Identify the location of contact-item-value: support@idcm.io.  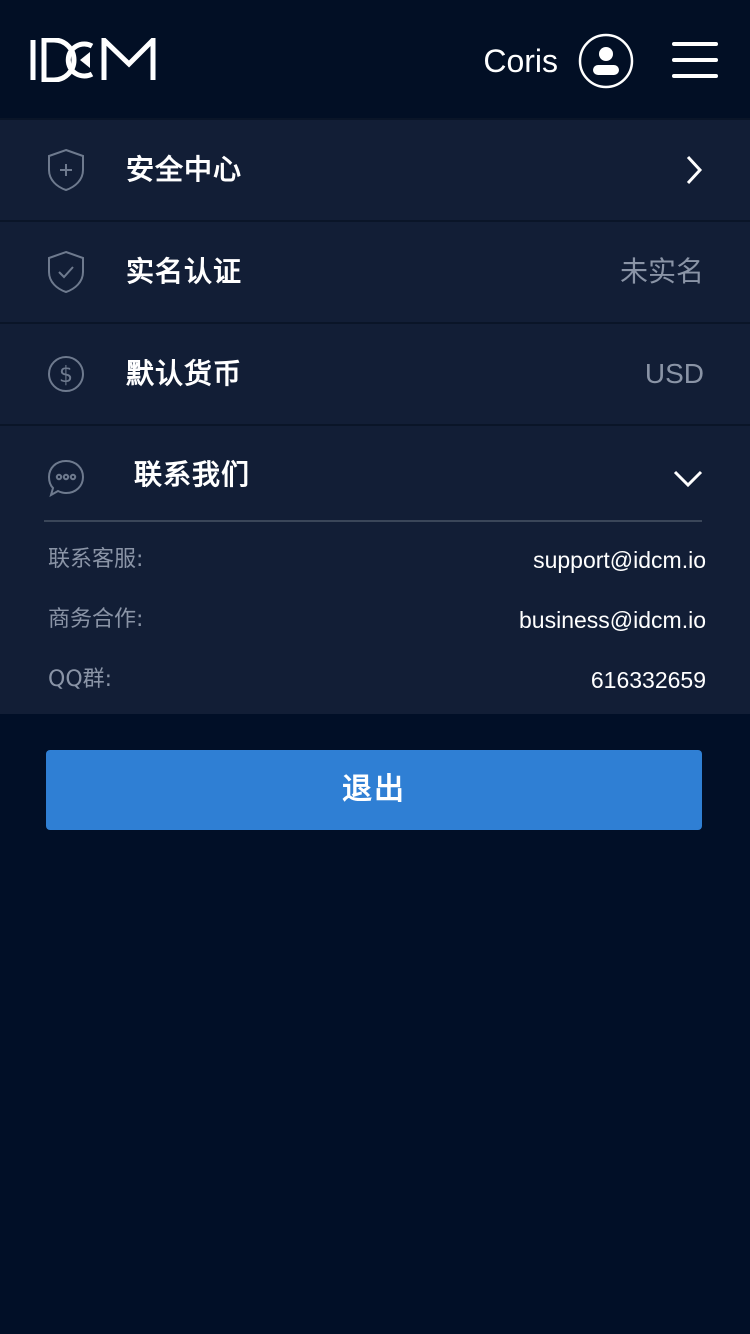
(619, 560).